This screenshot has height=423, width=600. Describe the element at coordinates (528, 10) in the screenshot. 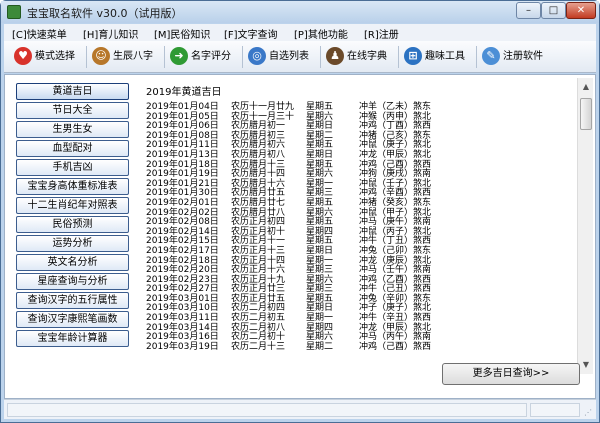

I see `minimize-button: –` at that location.